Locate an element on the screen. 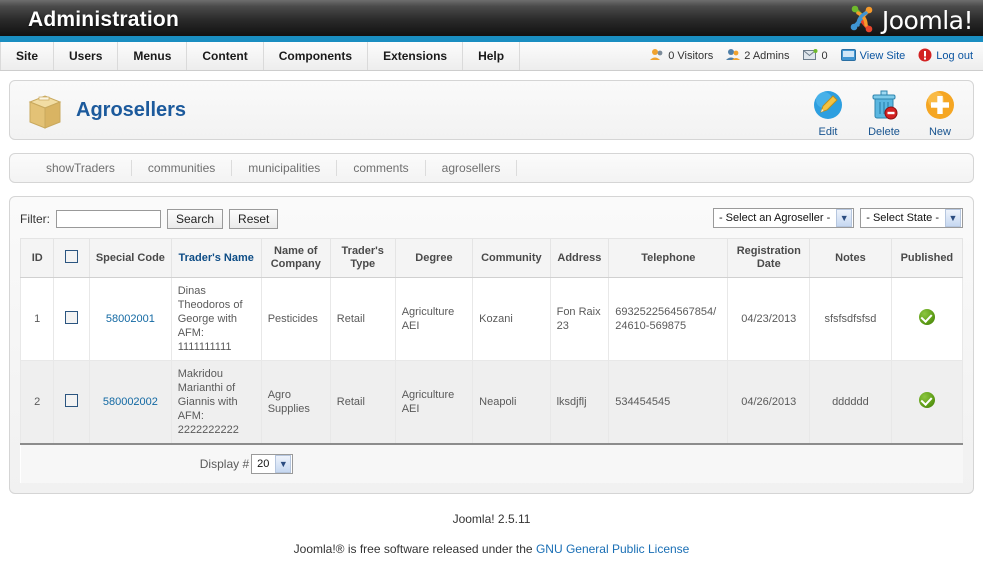 The width and height of the screenshot is (983, 568). cell-registration-date: 04/26/2013 is located at coordinates (769, 402).